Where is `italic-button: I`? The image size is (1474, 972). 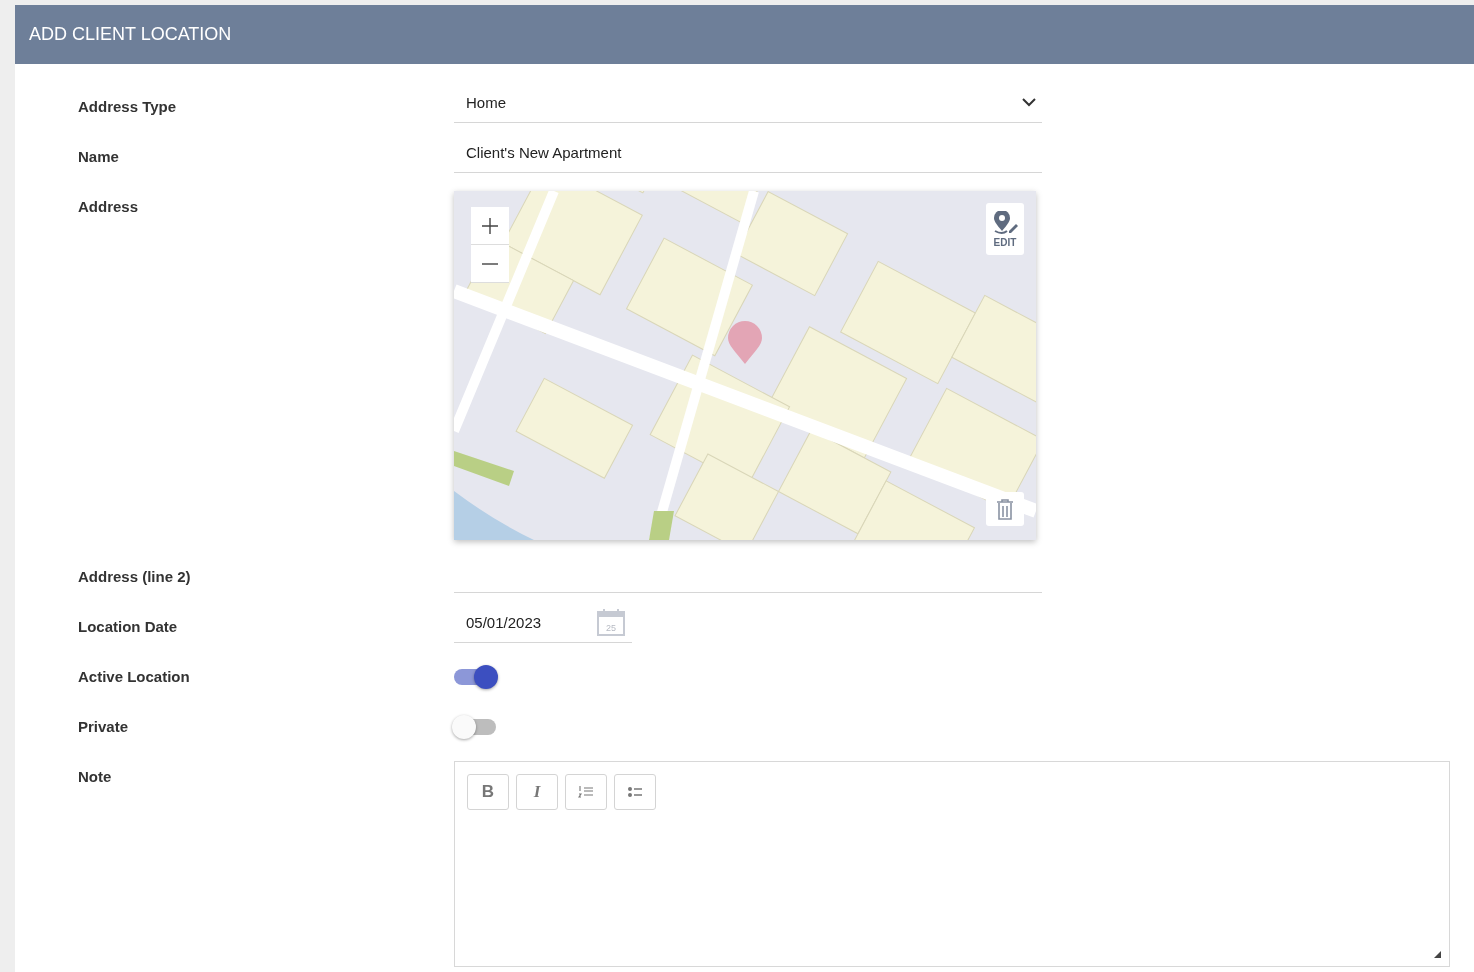
italic-button: I is located at coordinates (537, 792).